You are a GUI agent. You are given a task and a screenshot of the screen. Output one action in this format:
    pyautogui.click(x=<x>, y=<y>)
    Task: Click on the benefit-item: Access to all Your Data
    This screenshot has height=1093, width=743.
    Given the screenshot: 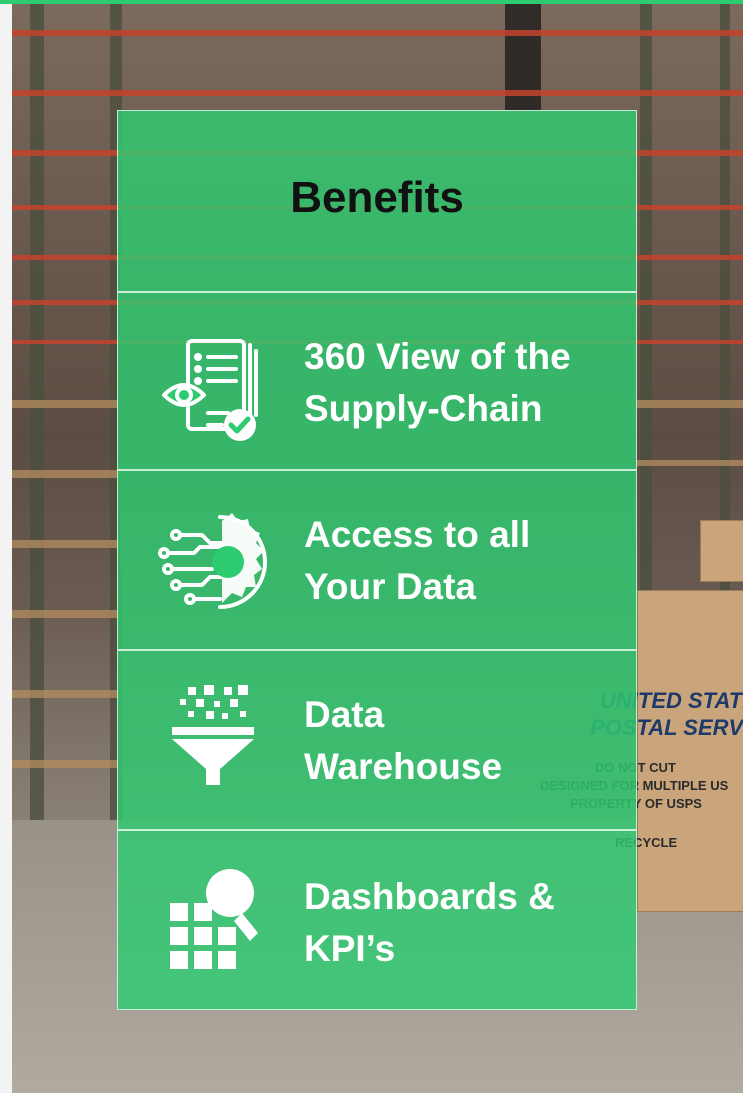 What is the action you would take?
    pyautogui.click(x=377, y=560)
    